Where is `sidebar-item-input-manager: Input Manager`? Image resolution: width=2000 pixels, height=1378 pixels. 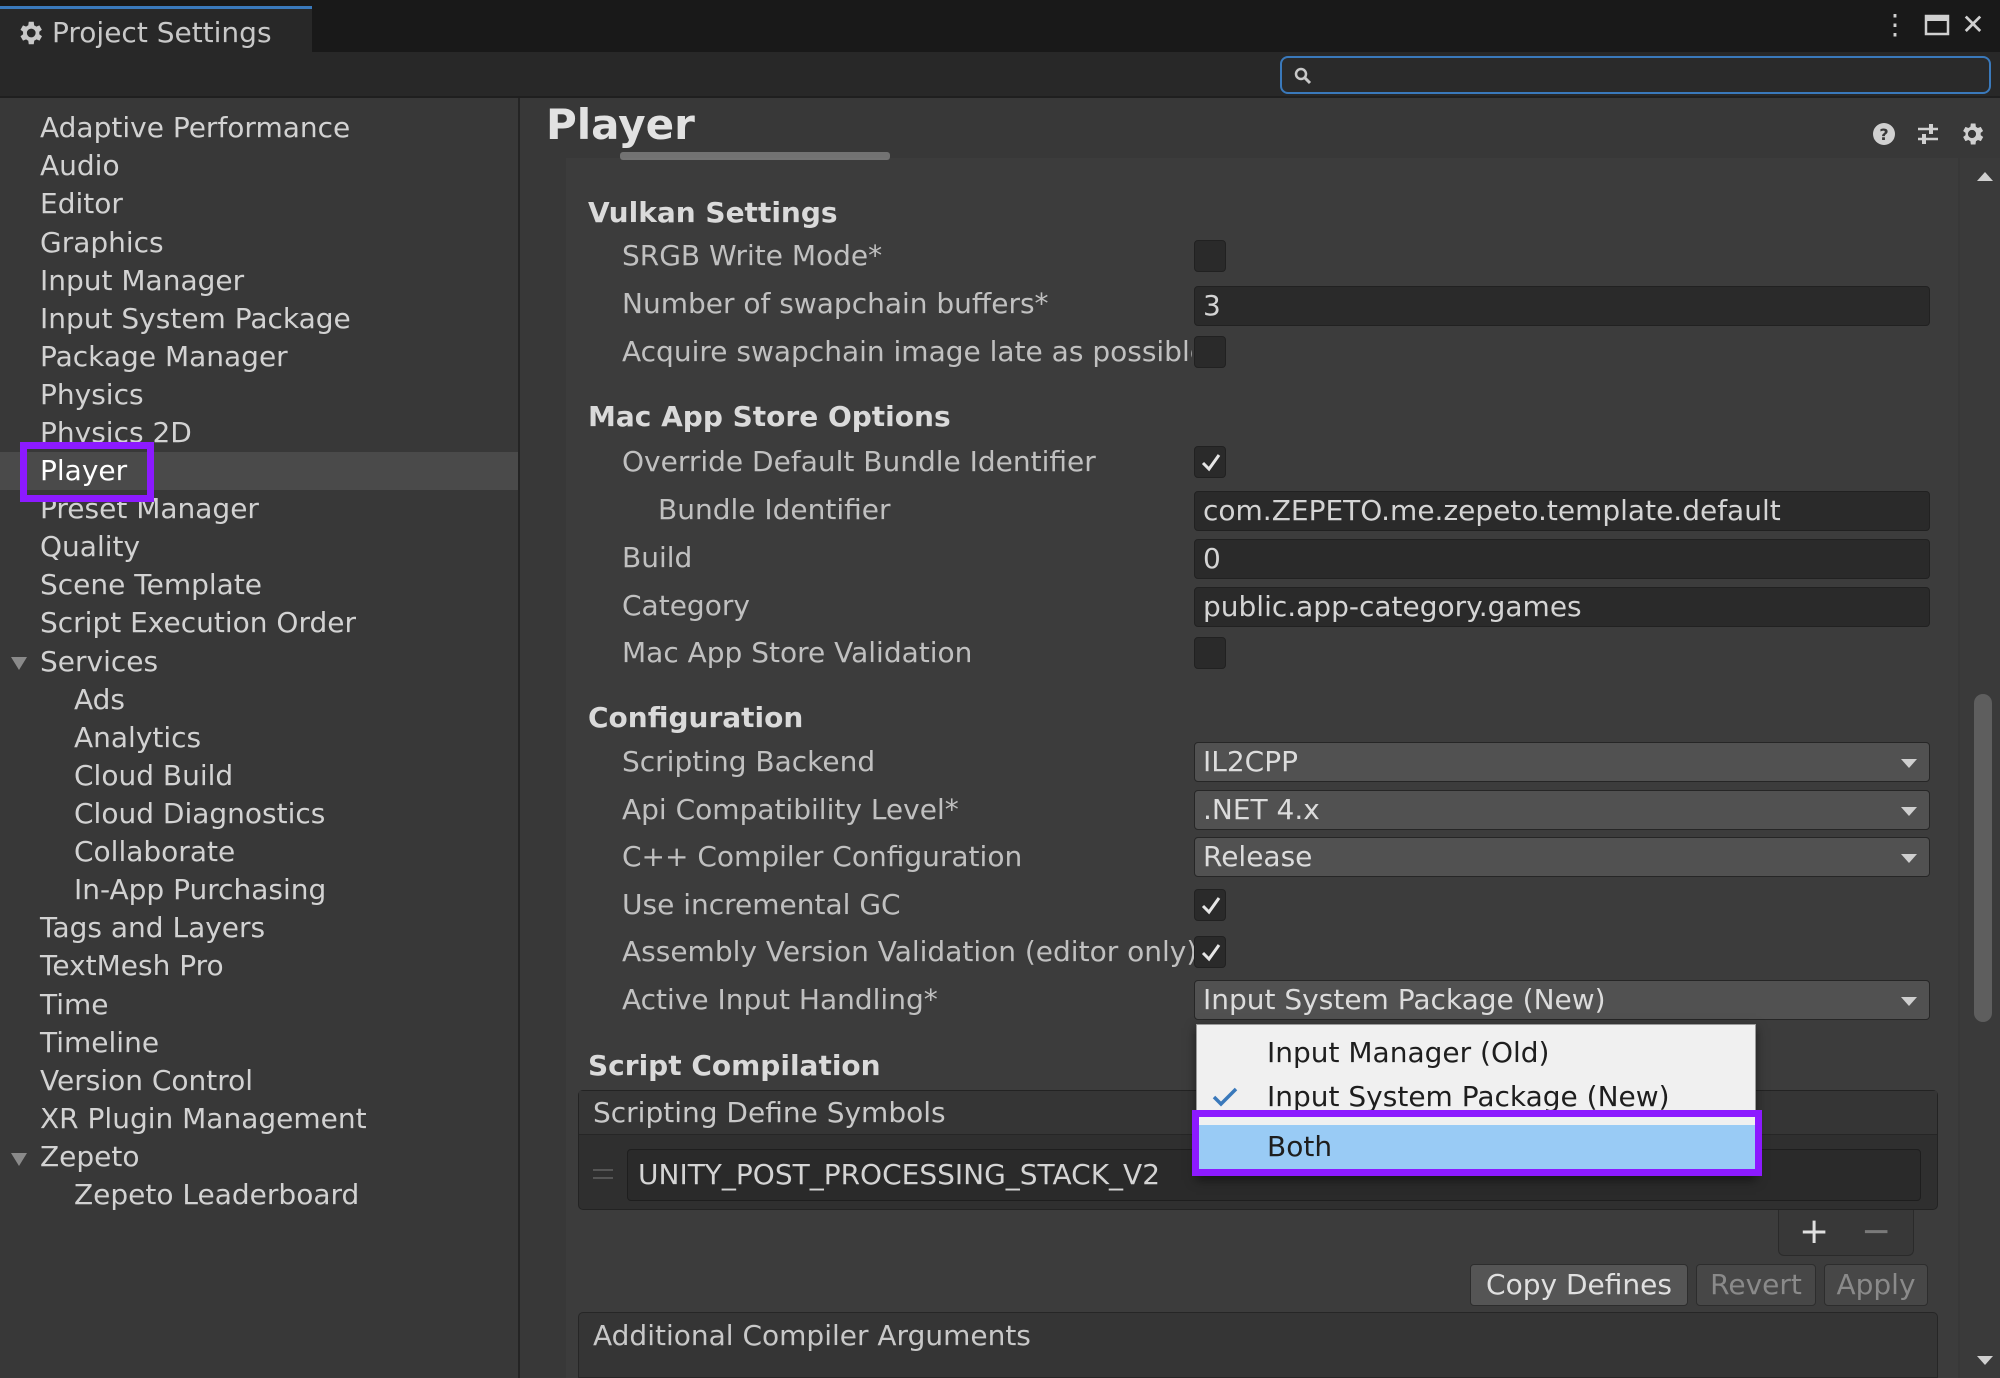
sidebar-item-input-manager: Input Manager is located at coordinates (142, 281).